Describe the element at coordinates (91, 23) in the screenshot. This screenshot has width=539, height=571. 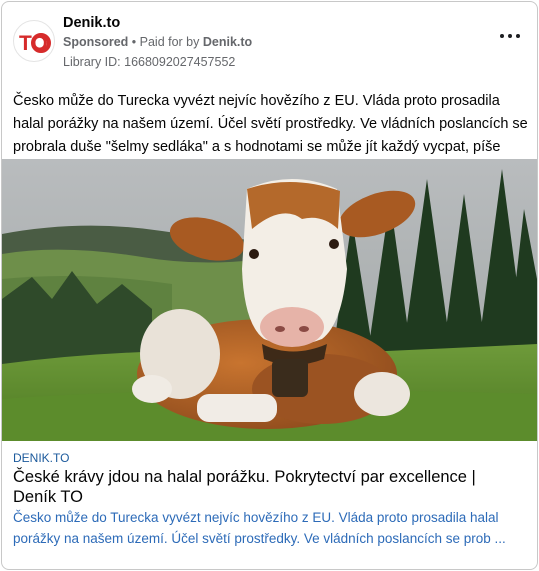
I see `page-name: Denik.to` at that location.